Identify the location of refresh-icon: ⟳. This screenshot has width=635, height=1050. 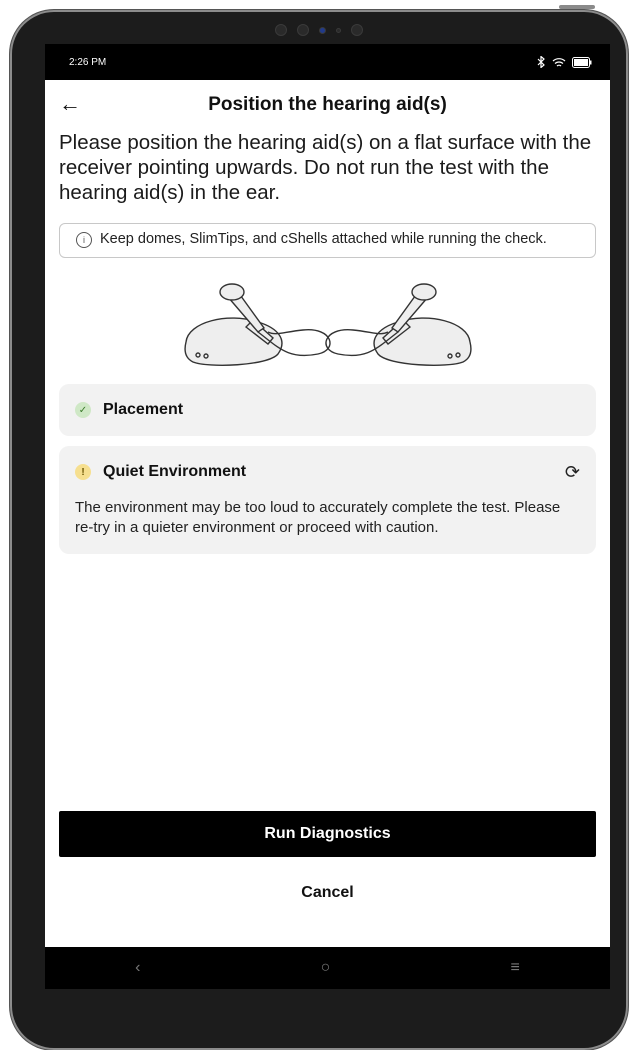
(572, 472).